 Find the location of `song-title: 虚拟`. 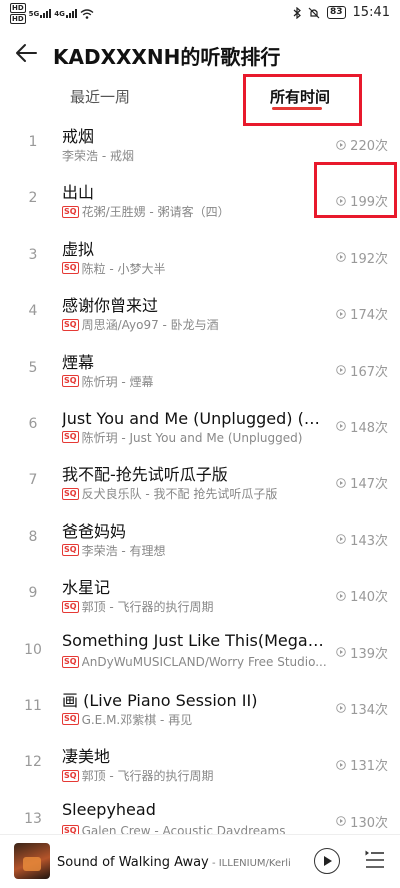

song-title: 虚拟 is located at coordinates (78, 249).